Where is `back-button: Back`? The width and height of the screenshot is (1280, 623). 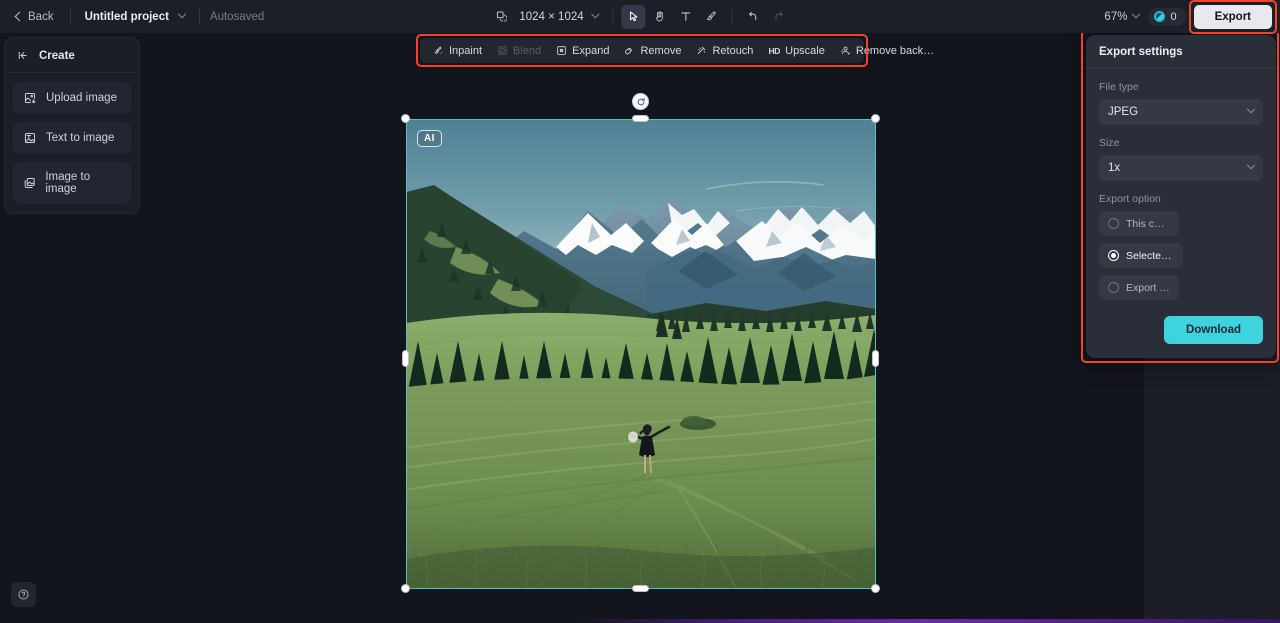
back-button: Back is located at coordinates (34, 17).